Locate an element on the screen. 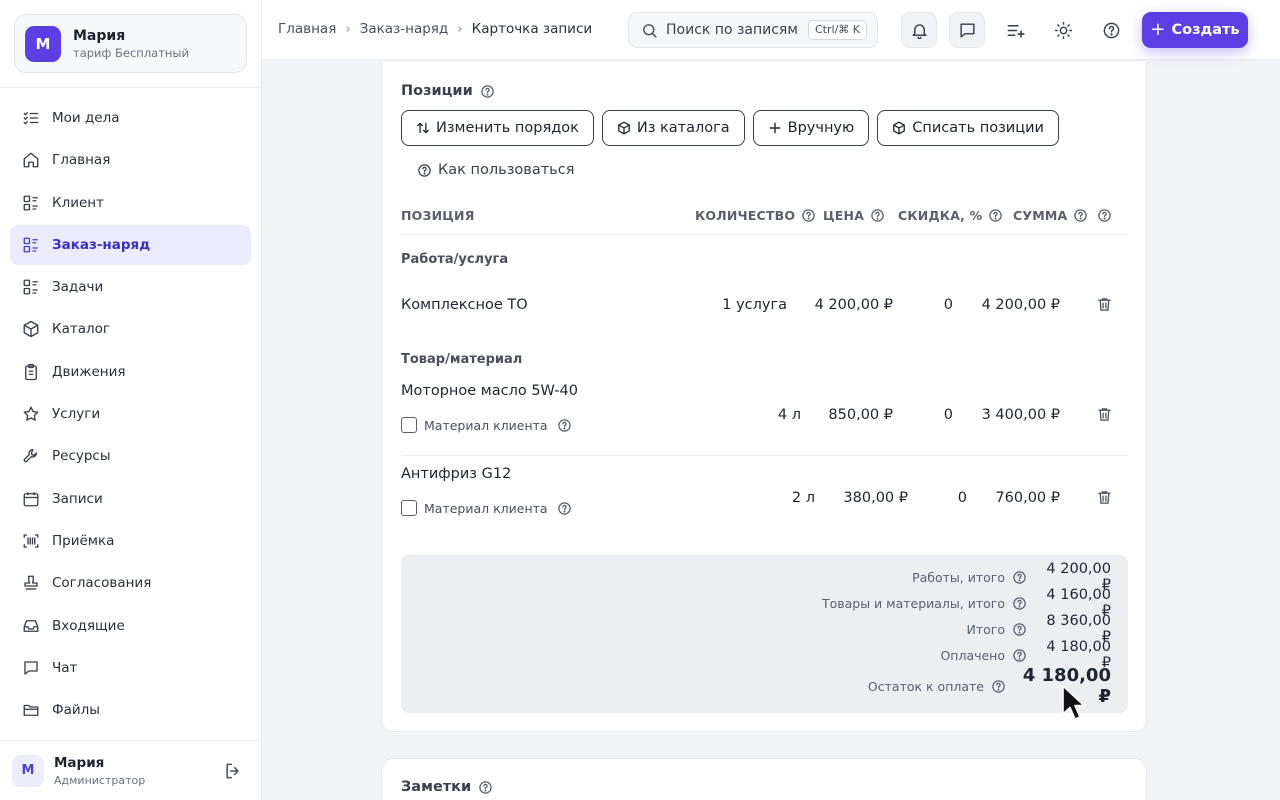 Image resolution: width=1280 pixels, height=800 pixels. position-price: 380,00 ₽ is located at coordinates (875, 498).